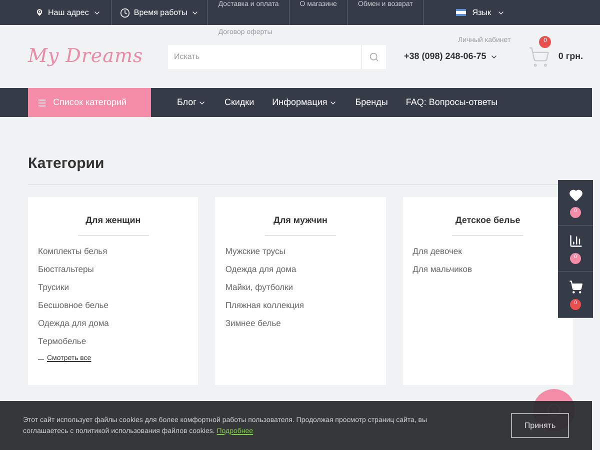 The width and height of the screenshot is (600, 450). I want to click on search-field: Искать, so click(264, 56).